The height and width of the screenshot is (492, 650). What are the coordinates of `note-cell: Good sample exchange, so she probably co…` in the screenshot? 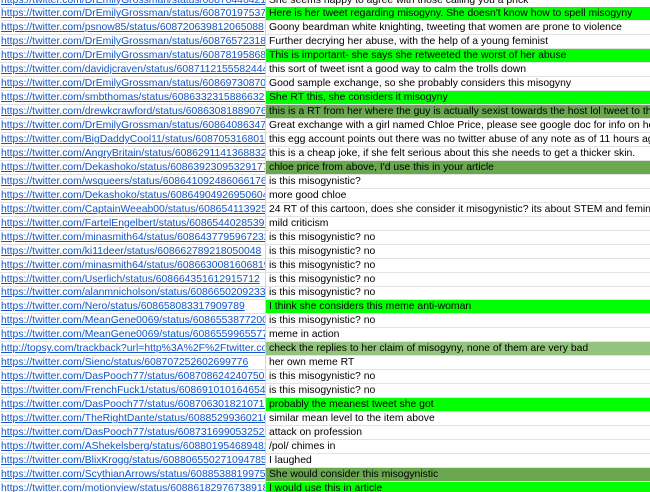 It's located at (458, 83).